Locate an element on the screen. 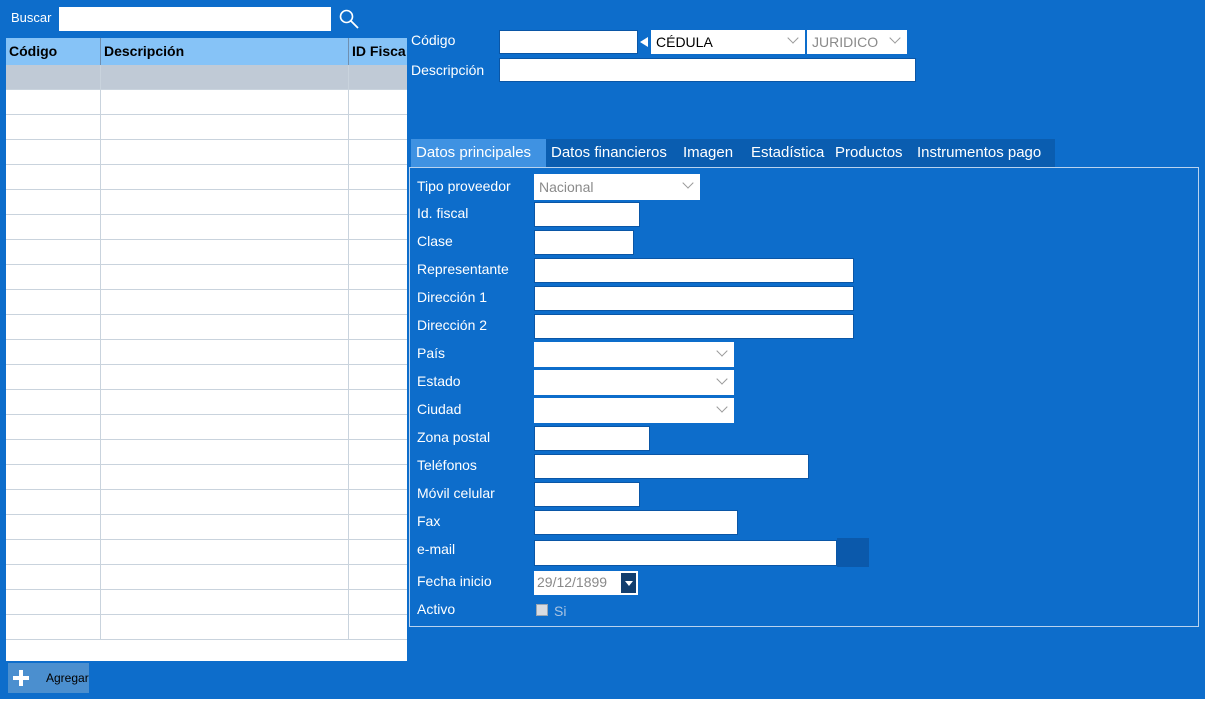  add-button: Agregar is located at coordinates (48, 678).